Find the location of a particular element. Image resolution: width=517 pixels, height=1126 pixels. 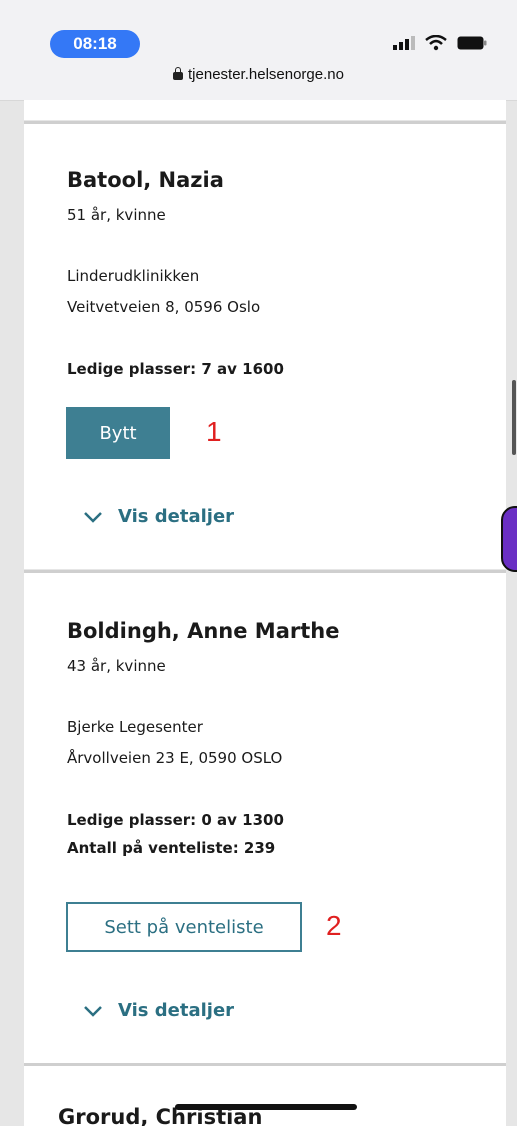

signal-icon is located at coordinates (404, 43).